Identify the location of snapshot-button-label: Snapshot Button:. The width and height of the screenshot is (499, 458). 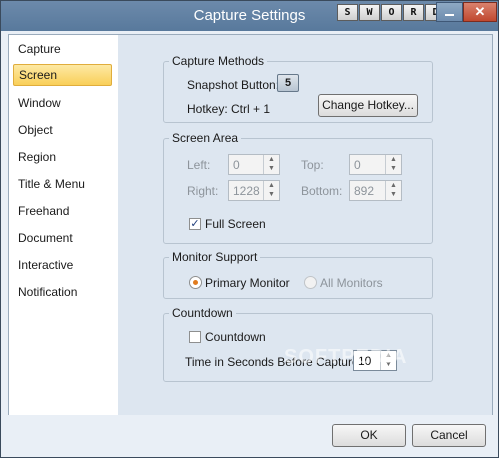
(233, 85).